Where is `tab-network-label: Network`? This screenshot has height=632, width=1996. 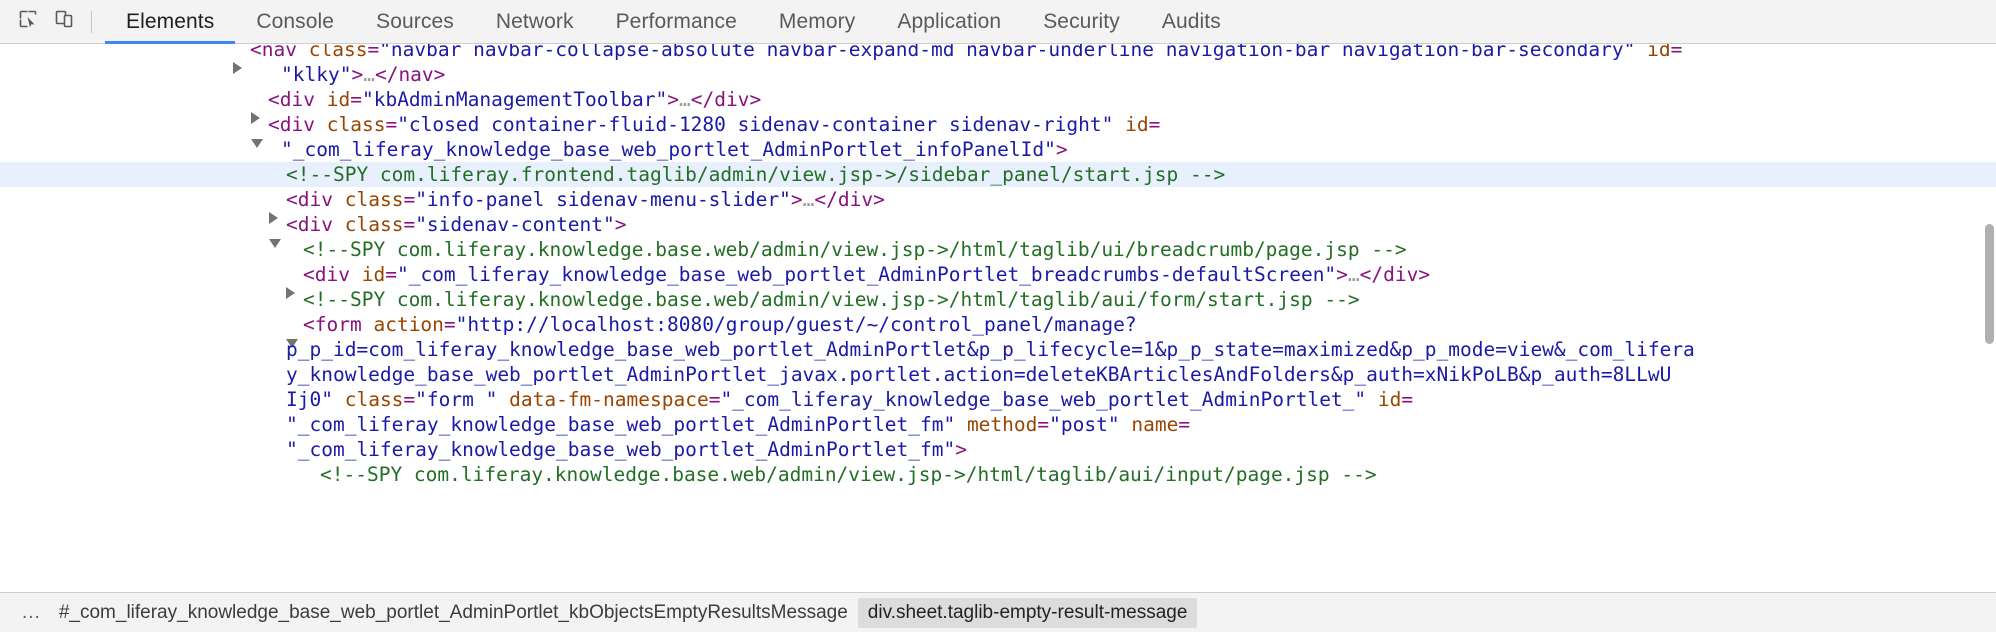 tab-network-label: Network is located at coordinates (534, 21).